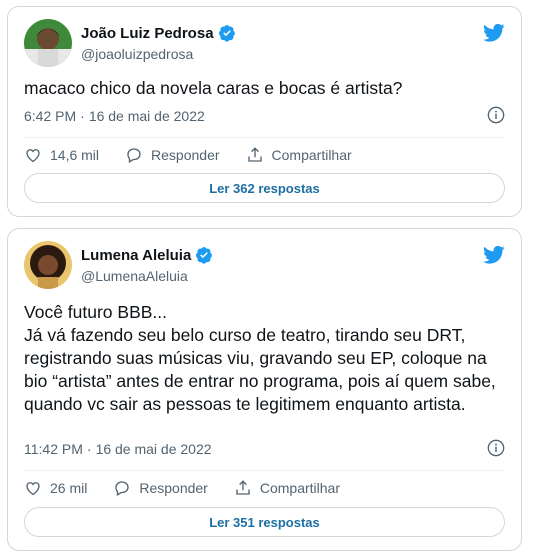  I want to click on like-count: 14,6 mil, so click(75, 155).